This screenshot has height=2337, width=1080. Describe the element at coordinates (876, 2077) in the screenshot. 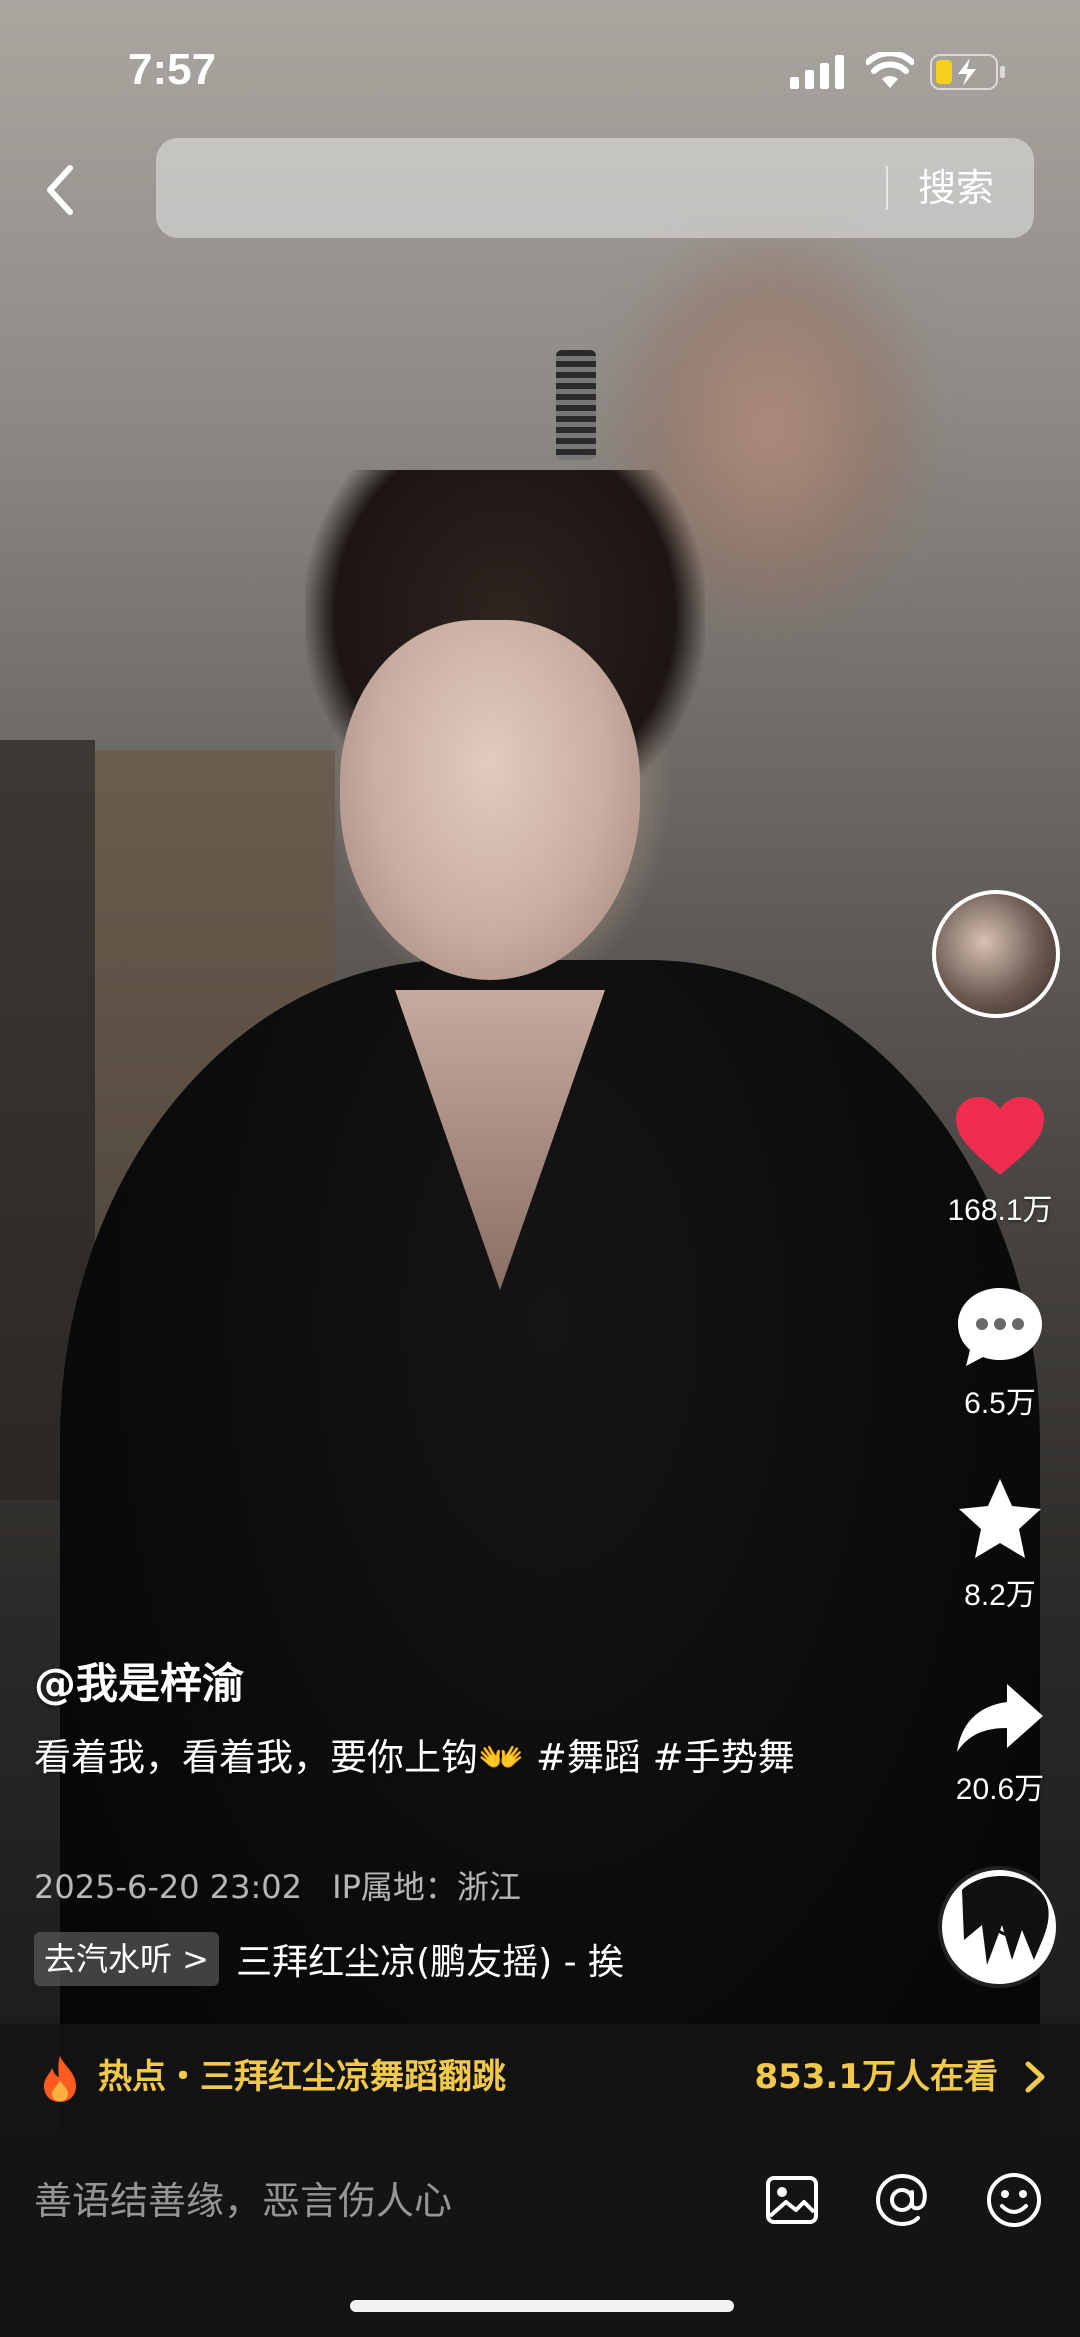

I see `hot-viewers: 853.1万人在看` at that location.